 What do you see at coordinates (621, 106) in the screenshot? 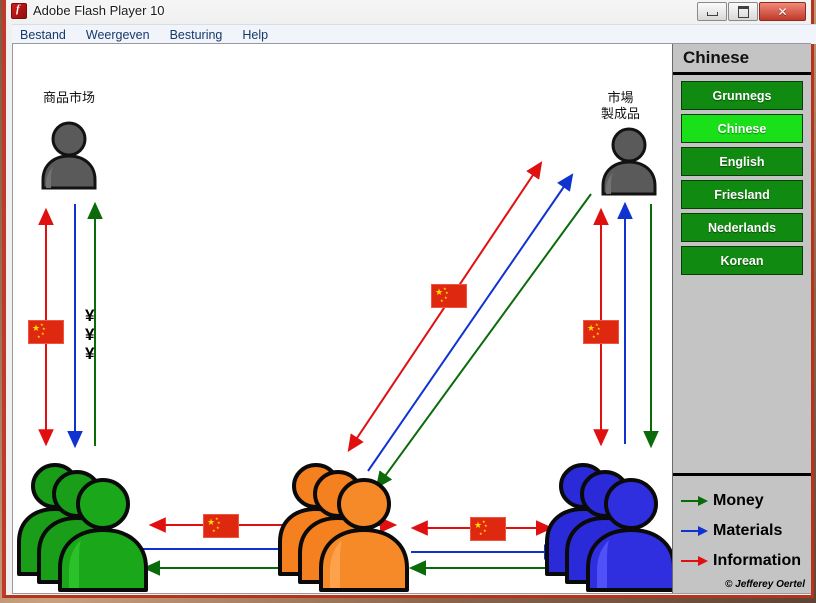
I see `node-label-finished-goods-market: 市場 製成品` at bounding box center [621, 106].